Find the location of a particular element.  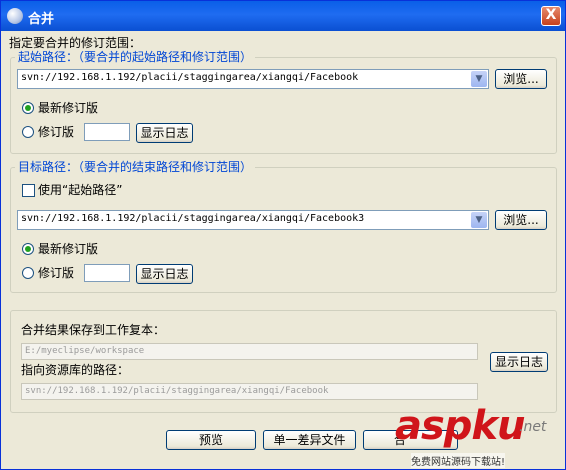

working-copy-field: E:/myeclipse/workspace is located at coordinates (249, 351).